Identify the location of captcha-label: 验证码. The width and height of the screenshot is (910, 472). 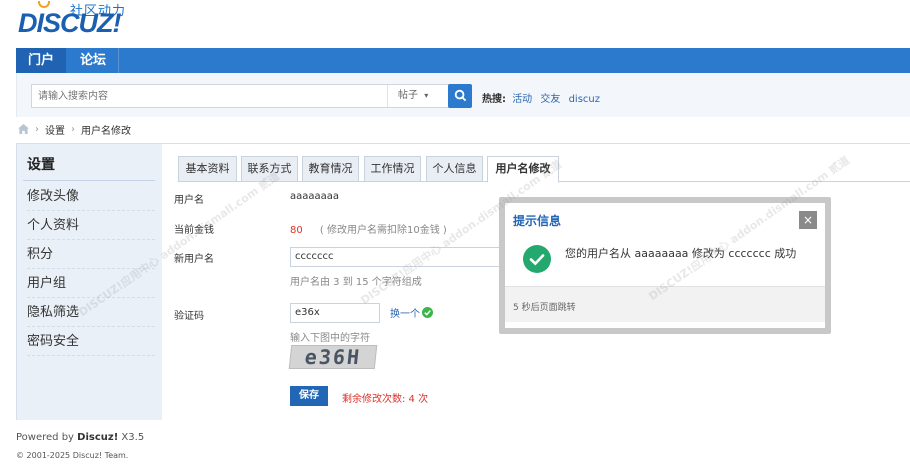
(189, 316).